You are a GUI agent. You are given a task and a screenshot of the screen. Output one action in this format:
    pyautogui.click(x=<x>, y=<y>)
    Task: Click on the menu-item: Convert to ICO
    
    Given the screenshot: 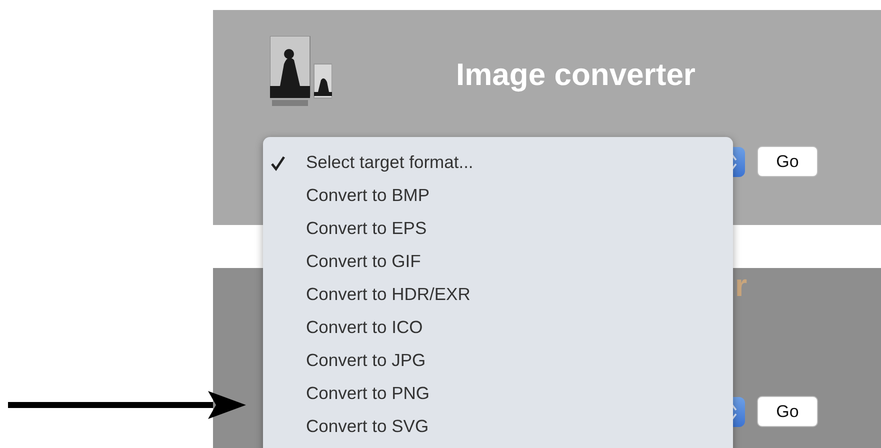 What is the action you would take?
    pyautogui.click(x=498, y=327)
    